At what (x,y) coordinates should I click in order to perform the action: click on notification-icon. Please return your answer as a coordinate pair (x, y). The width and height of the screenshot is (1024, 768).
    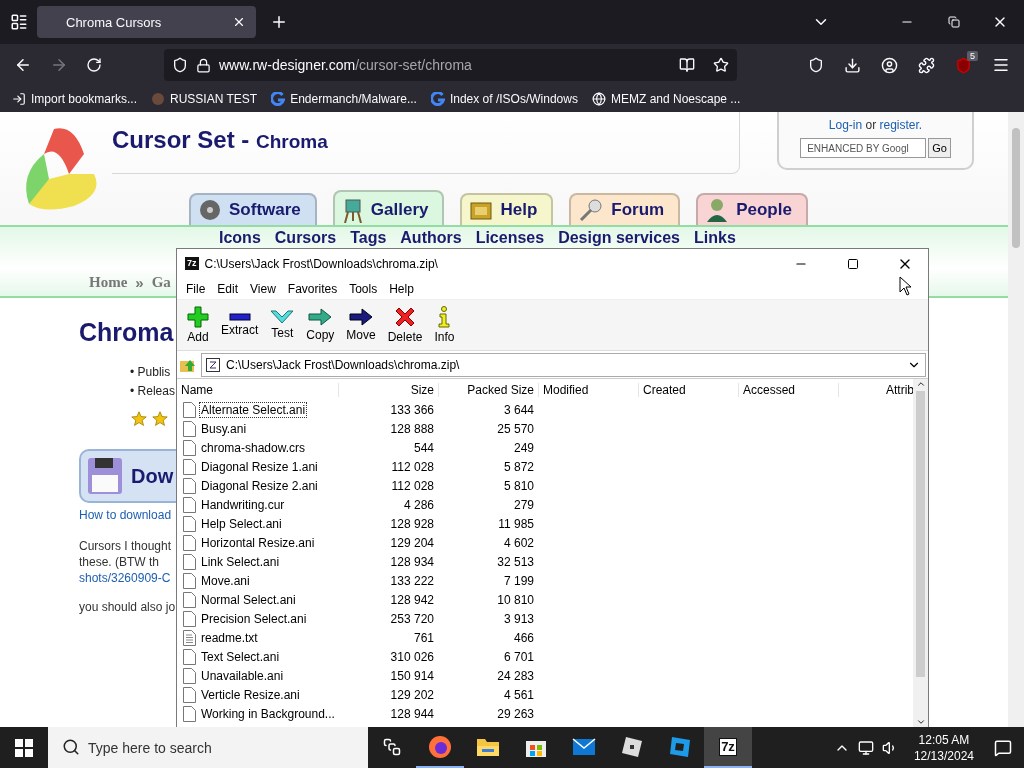
    Looking at the image, I should click on (1003, 747).